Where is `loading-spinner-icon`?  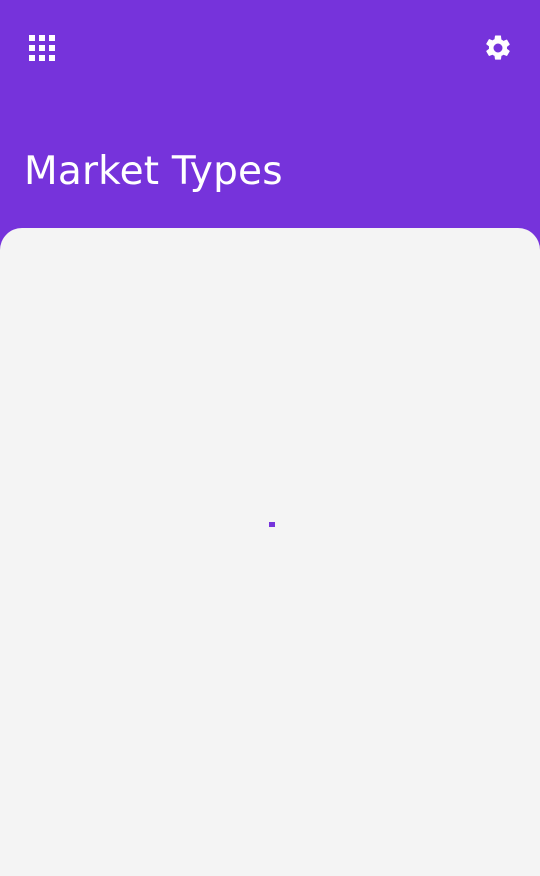
loading-spinner-icon is located at coordinates (272, 524).